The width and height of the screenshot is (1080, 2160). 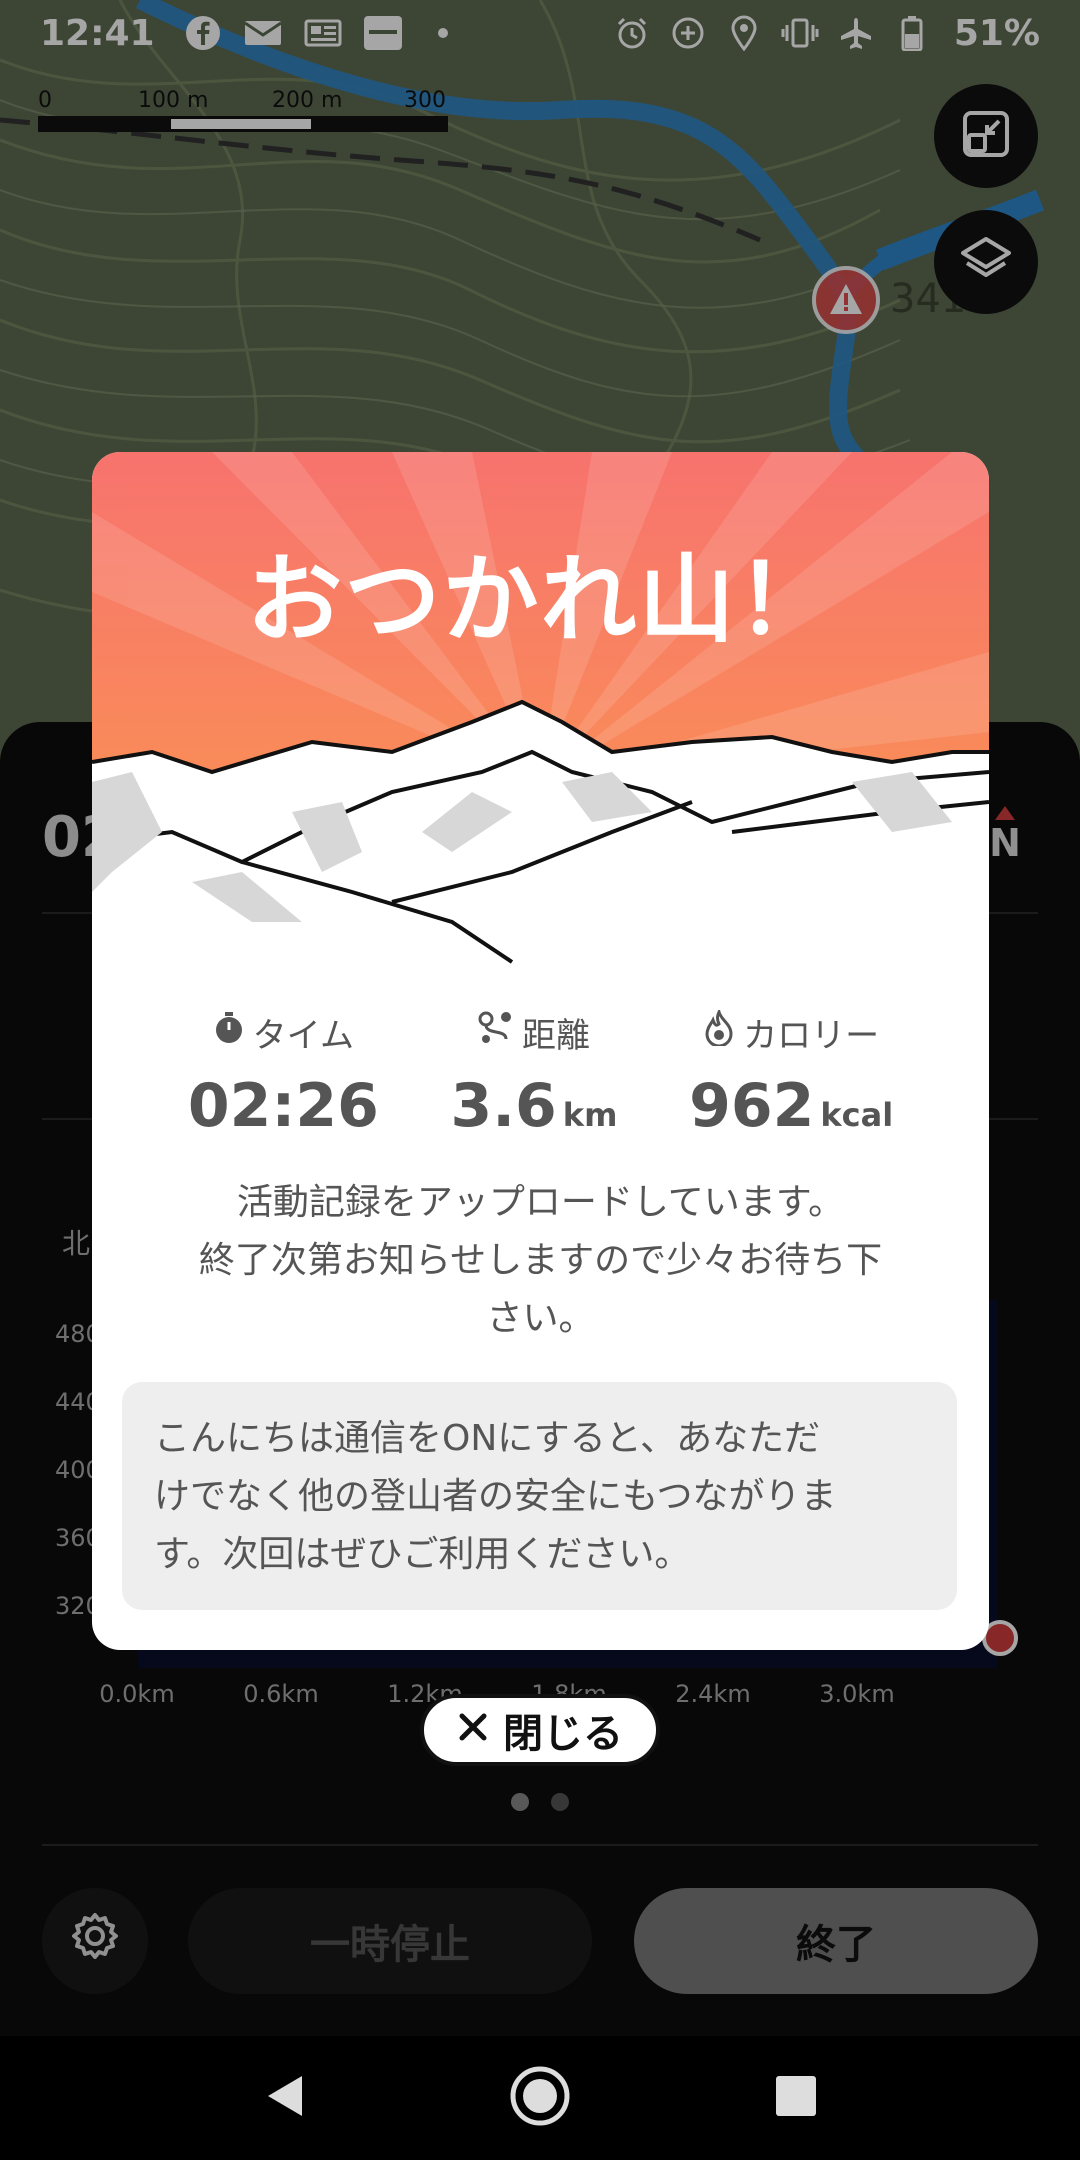 What do you see at coordinates (390, 1941) in the screenshot?
I see `pause-button: 一時停止` at bounding box center [390, 1941].